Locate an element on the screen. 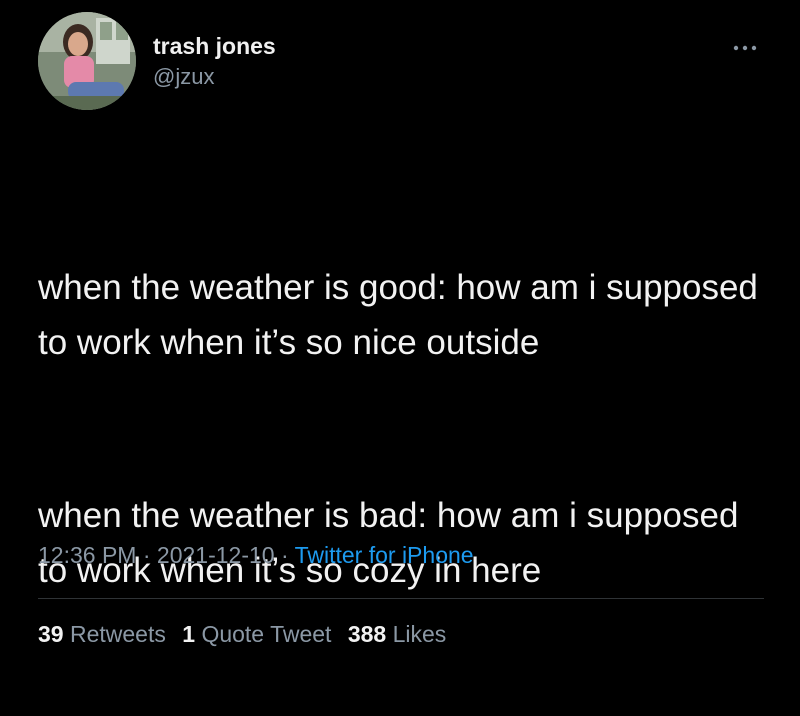 The width and height of the screenshot is (800, 716). tweet-date: 2021-12-10 is located at coordinates (216, 555).